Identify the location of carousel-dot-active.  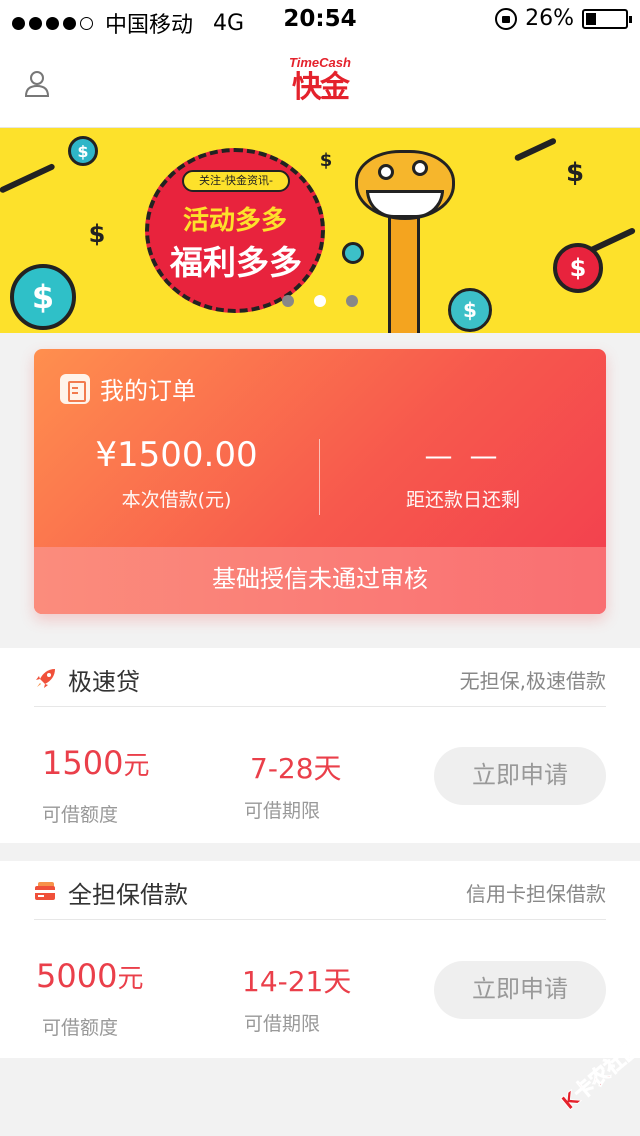
(320, 301).